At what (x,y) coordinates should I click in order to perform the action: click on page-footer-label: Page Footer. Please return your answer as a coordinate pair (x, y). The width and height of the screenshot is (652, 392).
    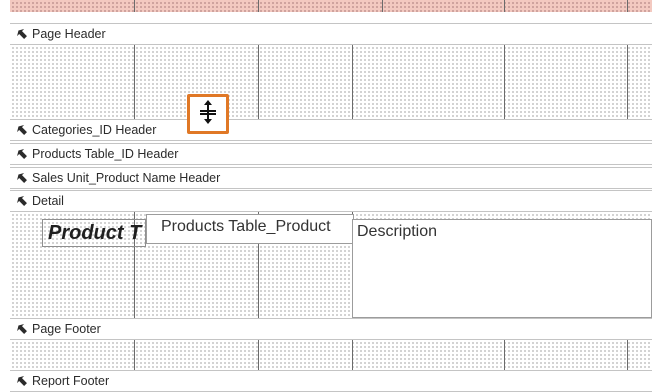
    Looking at the image, I should click on (66, 329).